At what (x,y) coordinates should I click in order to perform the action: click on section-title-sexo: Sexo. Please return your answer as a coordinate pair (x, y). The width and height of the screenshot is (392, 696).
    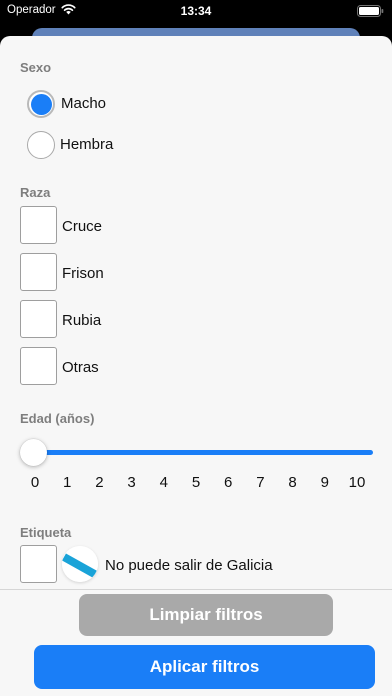
    Looking at the image, I should click on (36, 67).